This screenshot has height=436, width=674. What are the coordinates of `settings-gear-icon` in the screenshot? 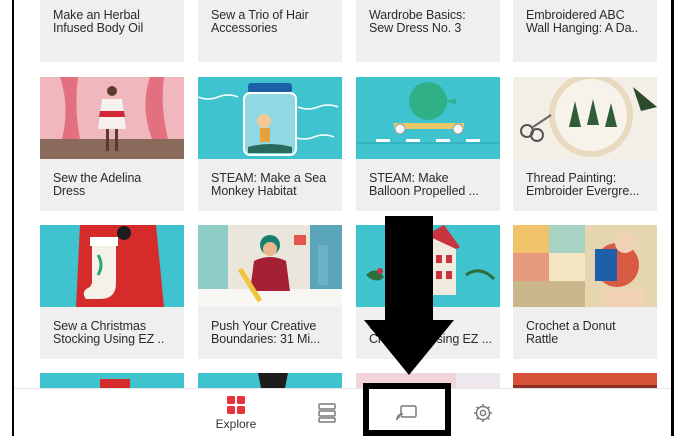 It's located at (483, 413).